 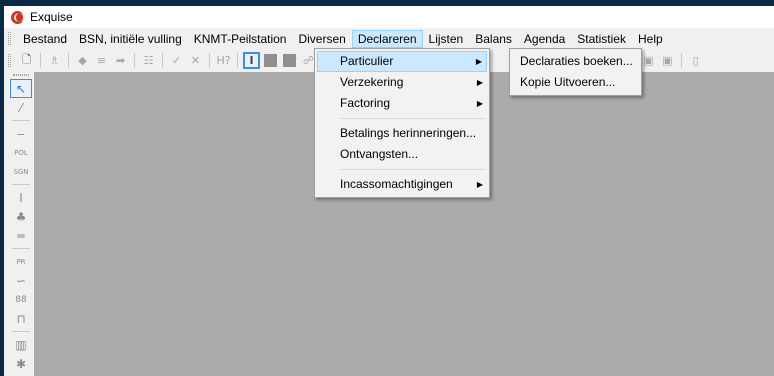 I want to click on menuitem-incassomachtigingen: Incassomachtigingen ▶, so click(x=402, y=184).